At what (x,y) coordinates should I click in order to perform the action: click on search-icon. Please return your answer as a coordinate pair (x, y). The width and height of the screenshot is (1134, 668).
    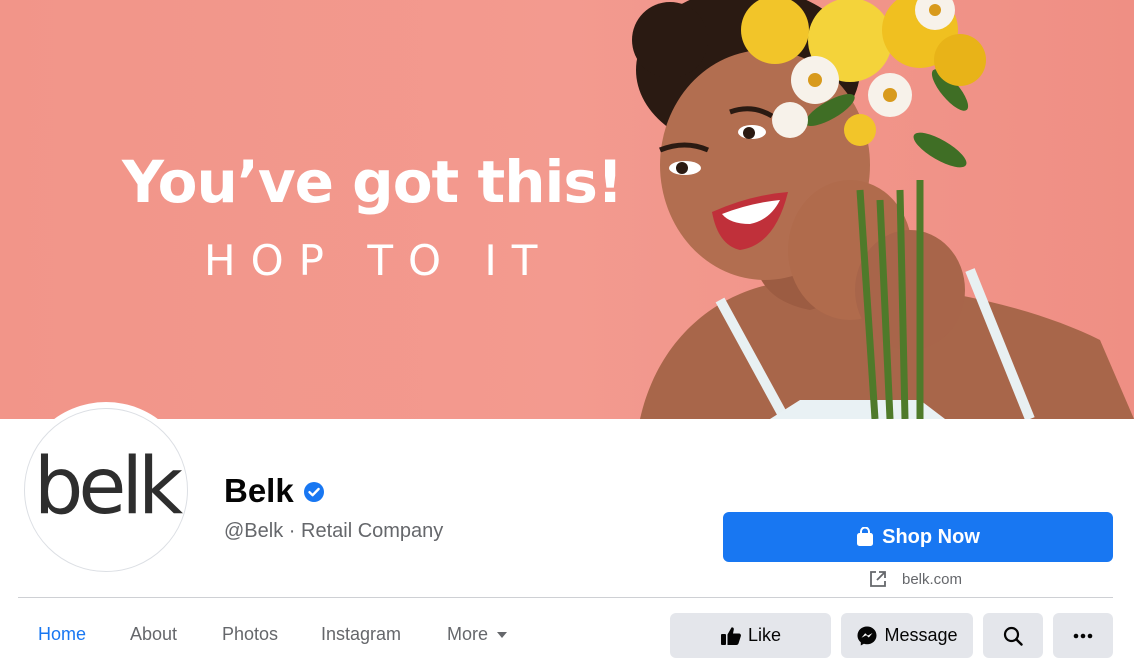
    Looking at the image, I should click on (1013, 636).